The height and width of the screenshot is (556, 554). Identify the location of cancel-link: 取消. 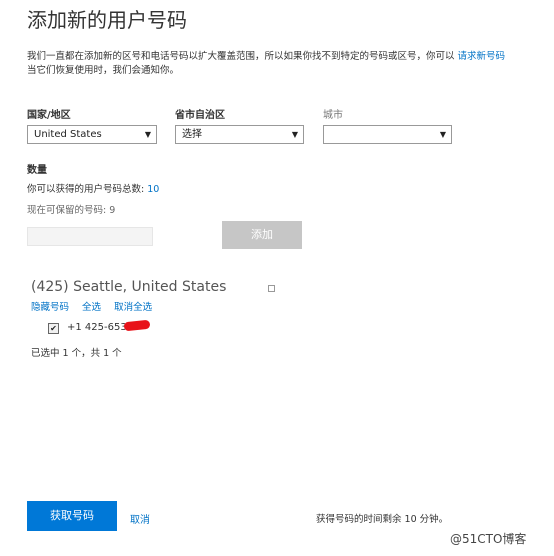
(140, 518).